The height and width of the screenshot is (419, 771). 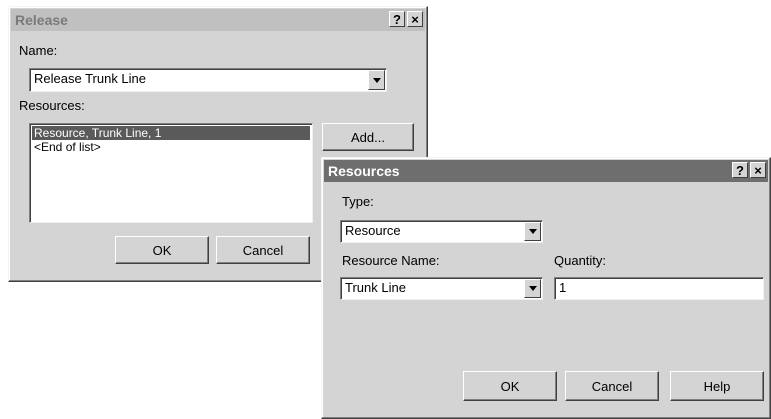 What do you see at coordinates (546, 171) in the screenshot?
I see `resources-title-bar: Resources ? ×` at bounding box center [546, 171].